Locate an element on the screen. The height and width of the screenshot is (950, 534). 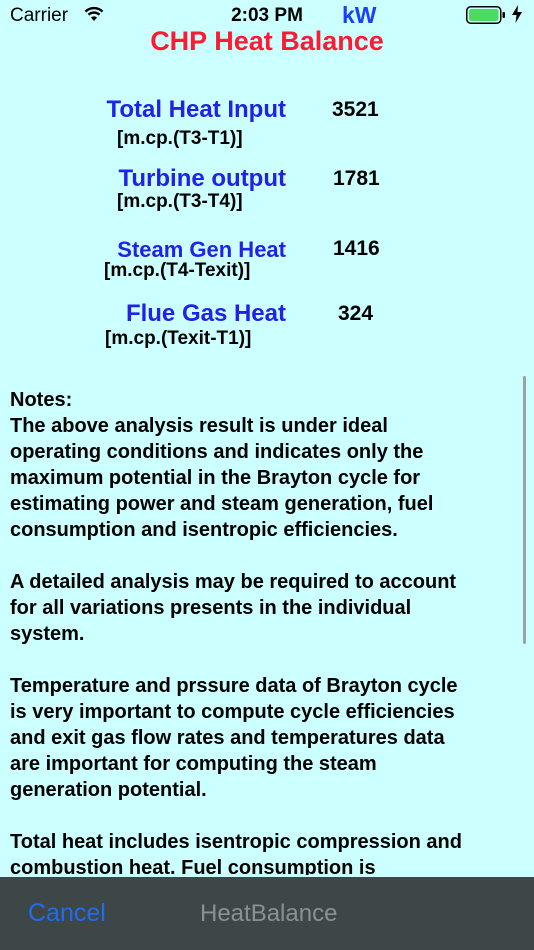
balance-value: 1416 is located at coordinates (356, 248).